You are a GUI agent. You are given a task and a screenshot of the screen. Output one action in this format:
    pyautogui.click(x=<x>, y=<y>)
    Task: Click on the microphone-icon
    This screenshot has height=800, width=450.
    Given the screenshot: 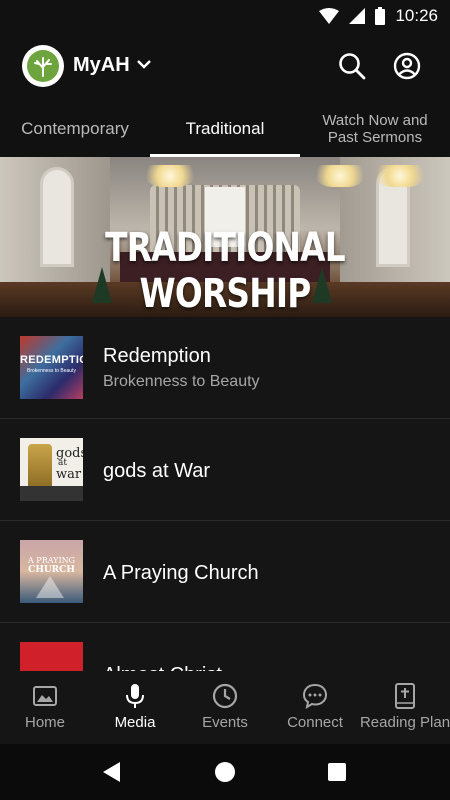 What is the action you would take?
    pyautogui.click(x=135, y=696)
    